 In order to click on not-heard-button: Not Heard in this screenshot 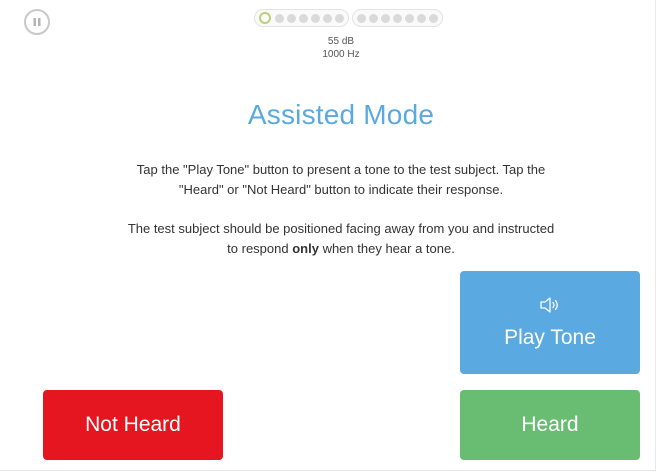, I will do `click(133, 425)`.